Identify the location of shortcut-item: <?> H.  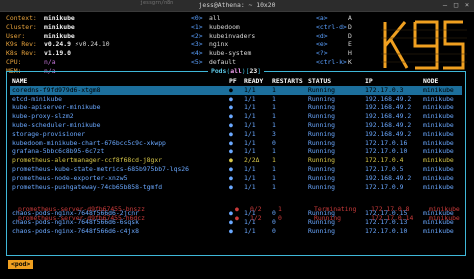
(346, 53).